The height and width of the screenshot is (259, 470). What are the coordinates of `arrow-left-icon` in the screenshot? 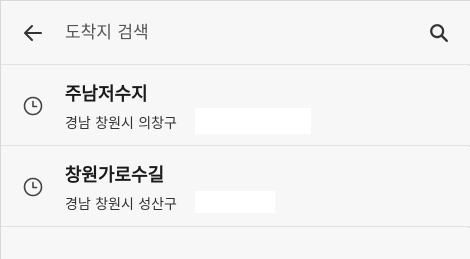 It's located at (33, 33).